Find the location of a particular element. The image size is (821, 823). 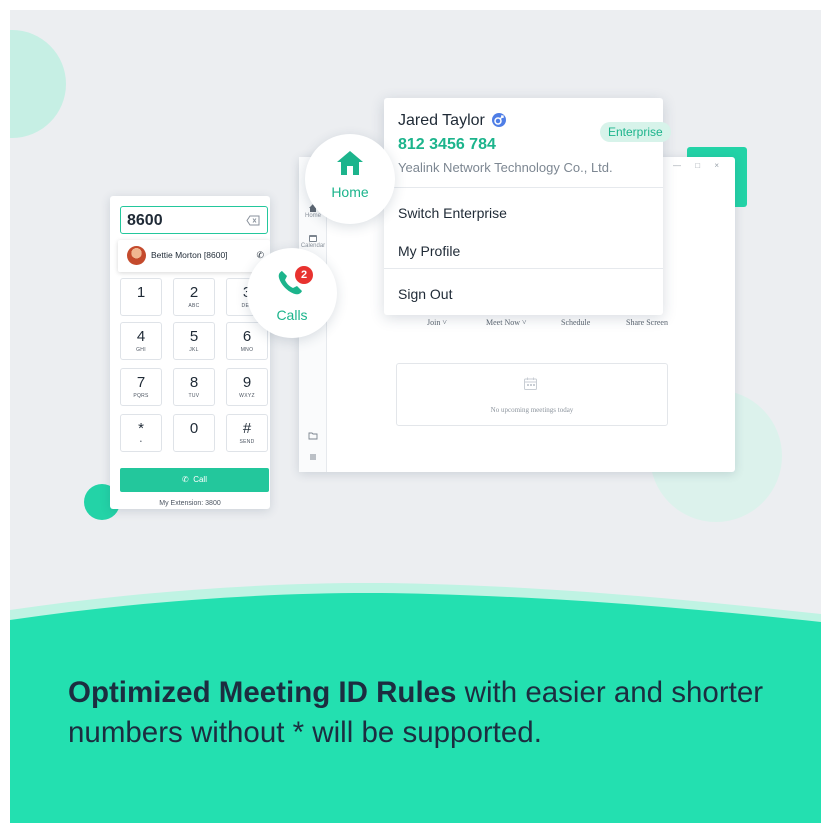

key-star: * • is located at coordinates (141, 433).